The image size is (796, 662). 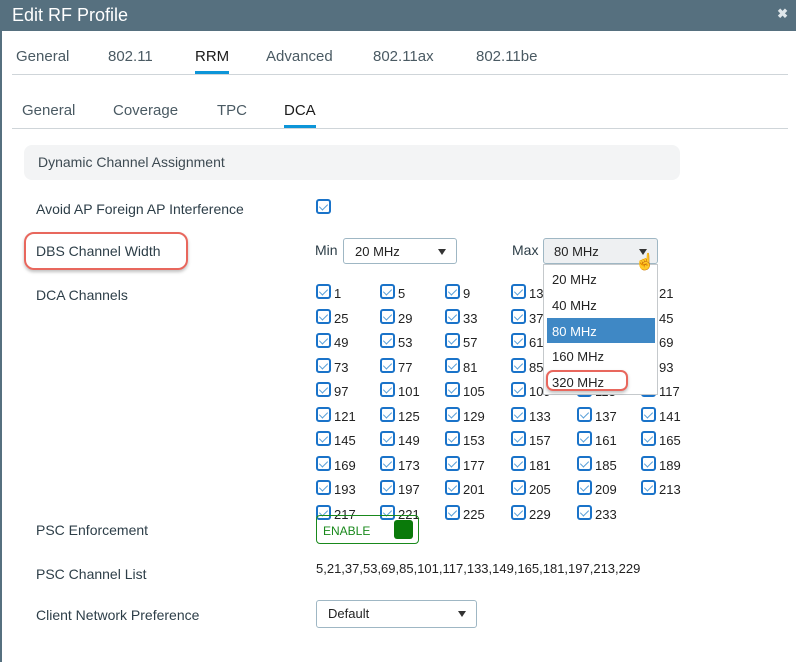 What do you see at coordinates (452, 365) in the screenshot?
I see `channel-81-checkbox` at bounding box center [452, 365].